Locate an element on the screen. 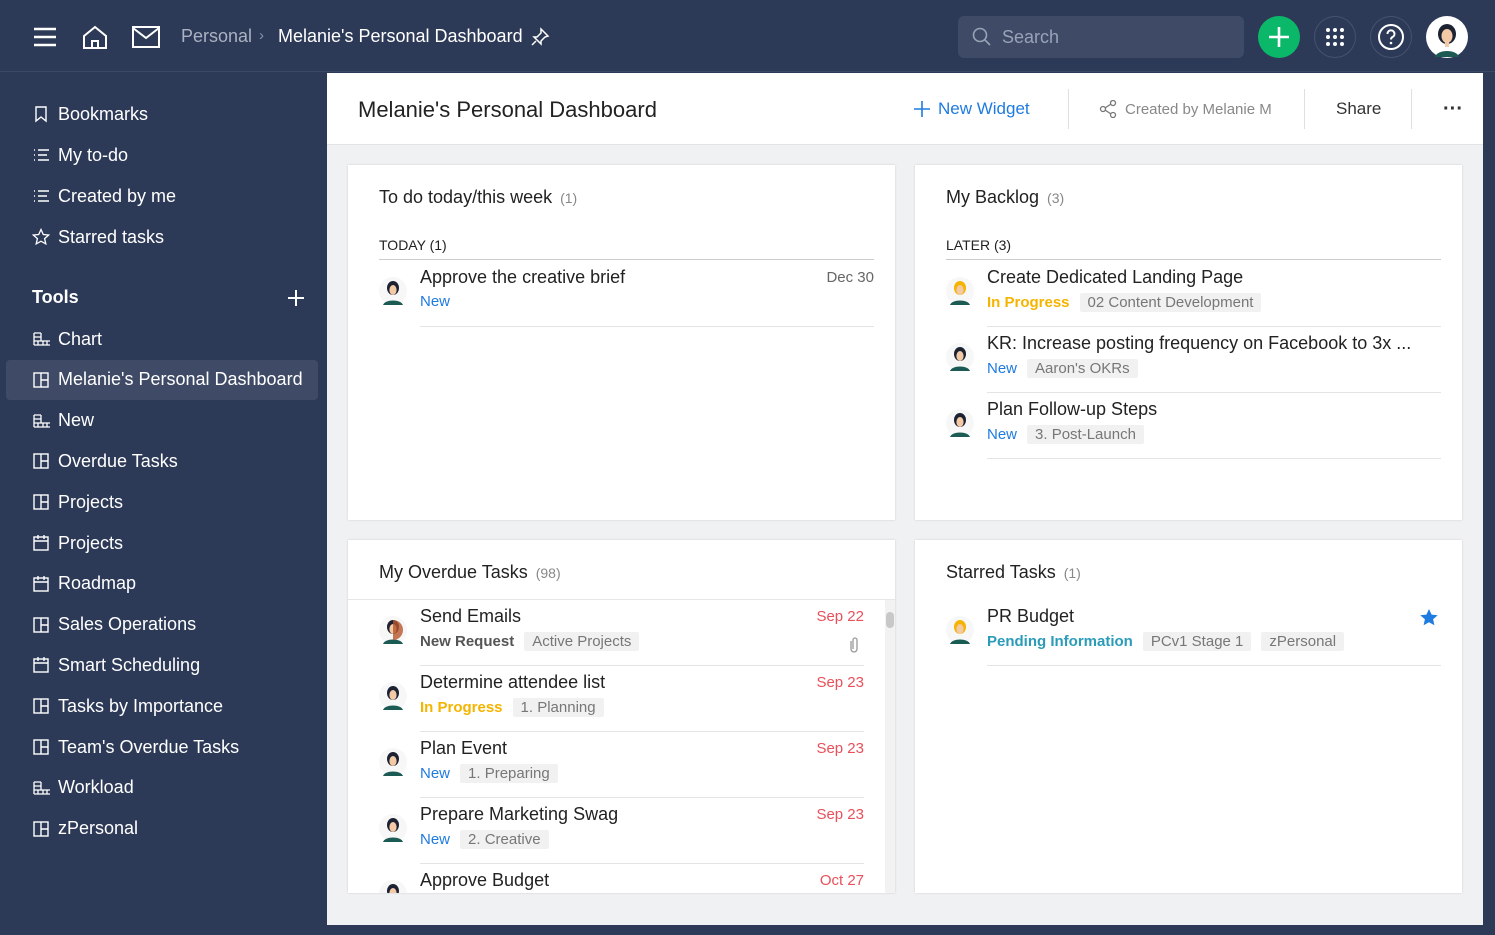  top-bar: Personal › Melanie's Personal Dashboard is located at coordinates (747, 36).